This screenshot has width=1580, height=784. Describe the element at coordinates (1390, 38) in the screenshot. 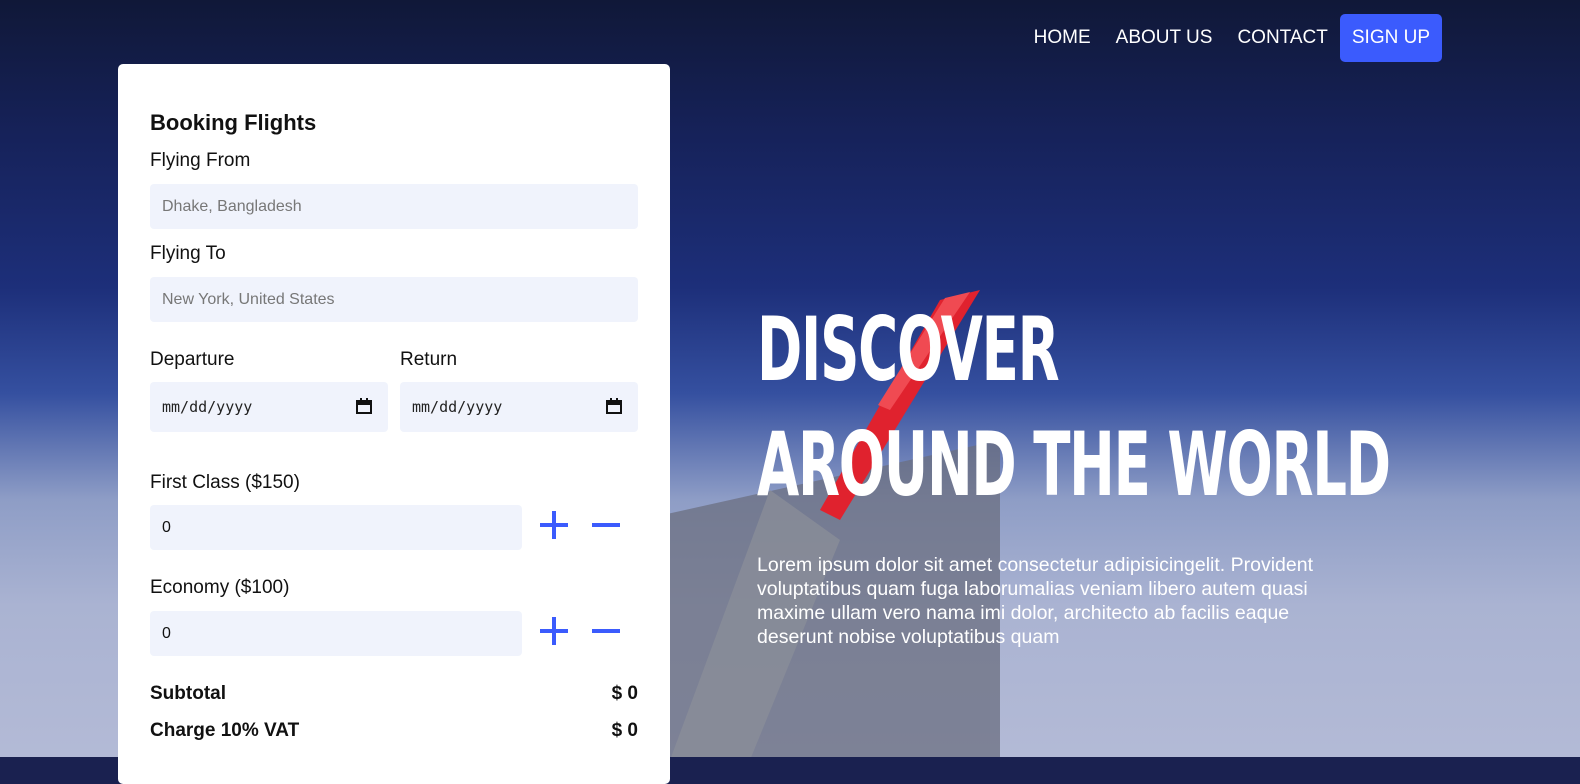

I see `sign-up-button: SIGN UP` at that location.